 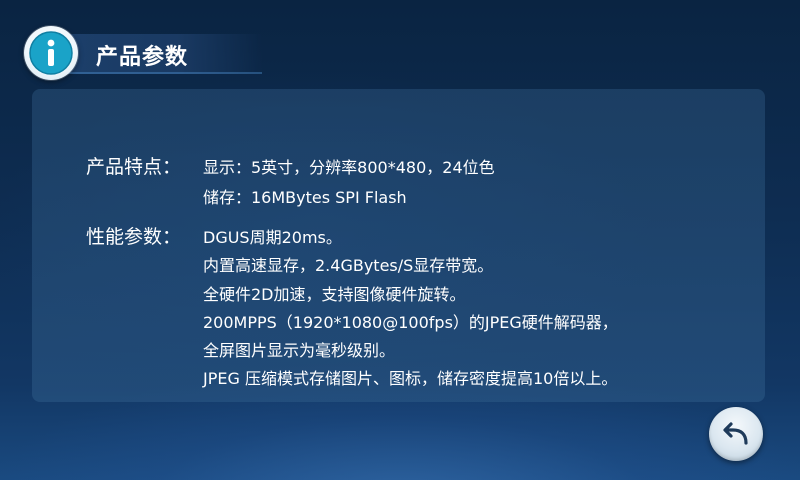 What do you see at coordinates (51, 53) in the screenshot?
I see `info-icon` at bounding box center [51, 53].